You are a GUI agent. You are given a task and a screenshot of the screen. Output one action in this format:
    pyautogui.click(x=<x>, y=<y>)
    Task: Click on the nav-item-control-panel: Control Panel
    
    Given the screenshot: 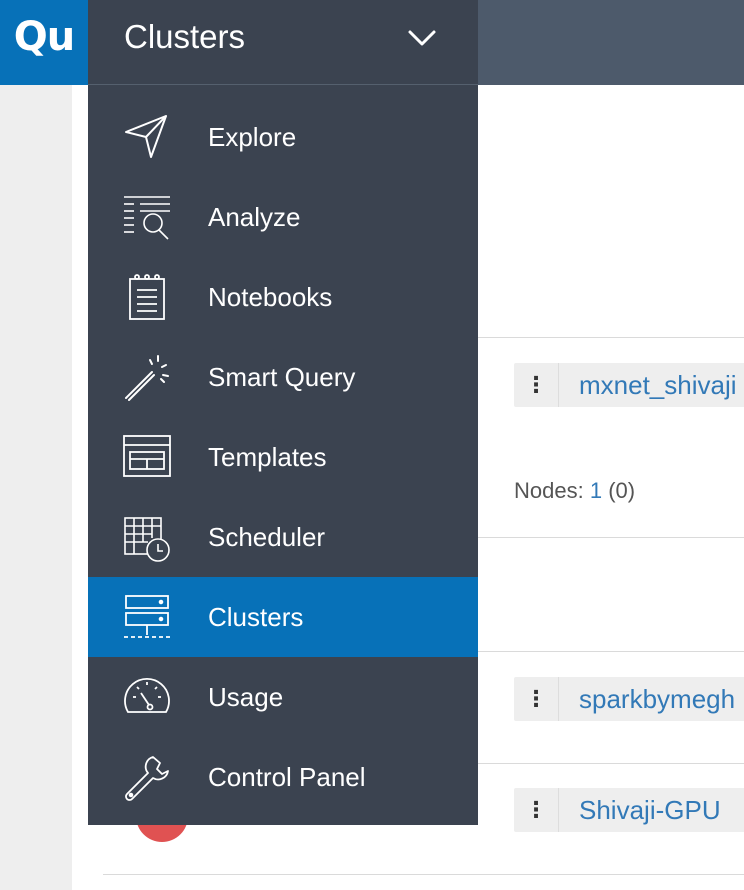 What is the action you would take?
    pyautogui.click(x=283, y=777)
    